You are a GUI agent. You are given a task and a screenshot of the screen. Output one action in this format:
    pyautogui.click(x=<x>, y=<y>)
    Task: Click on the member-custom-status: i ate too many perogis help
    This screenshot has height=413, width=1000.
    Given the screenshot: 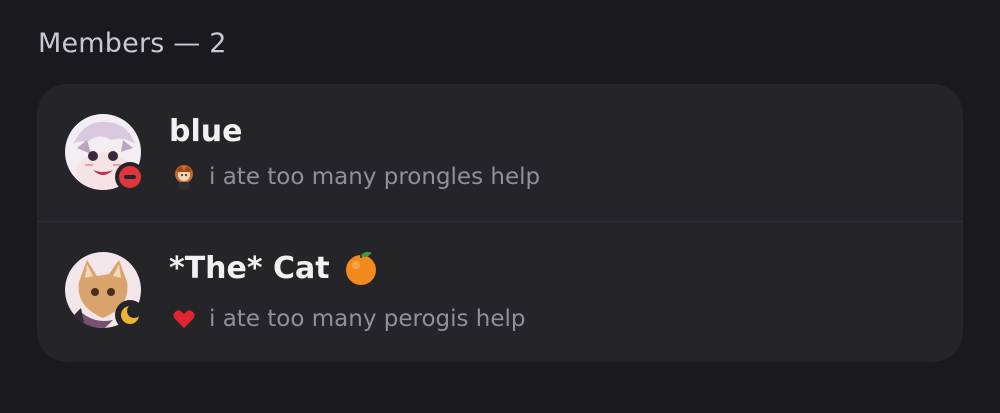 What is the action you would take?
    pyautogui.click(x=347, y=319)
    